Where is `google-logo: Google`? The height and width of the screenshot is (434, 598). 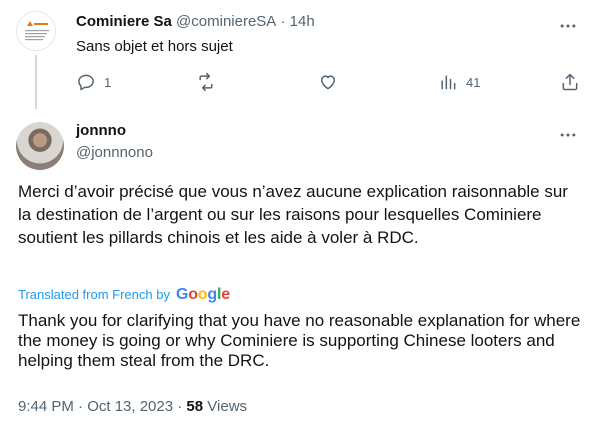
google-logo: Google is located at coordinates (202, 294).